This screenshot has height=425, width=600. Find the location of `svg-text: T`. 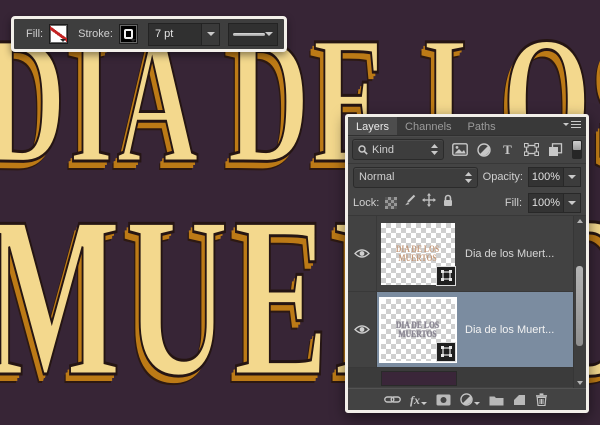

svg-text: T is located at coordinates (507, 149).